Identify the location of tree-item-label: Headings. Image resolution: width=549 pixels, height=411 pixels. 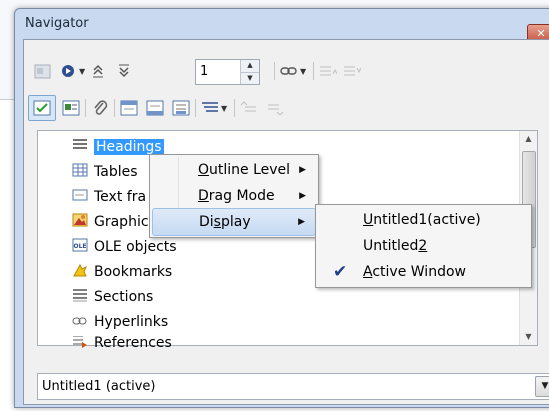
(129, 147).